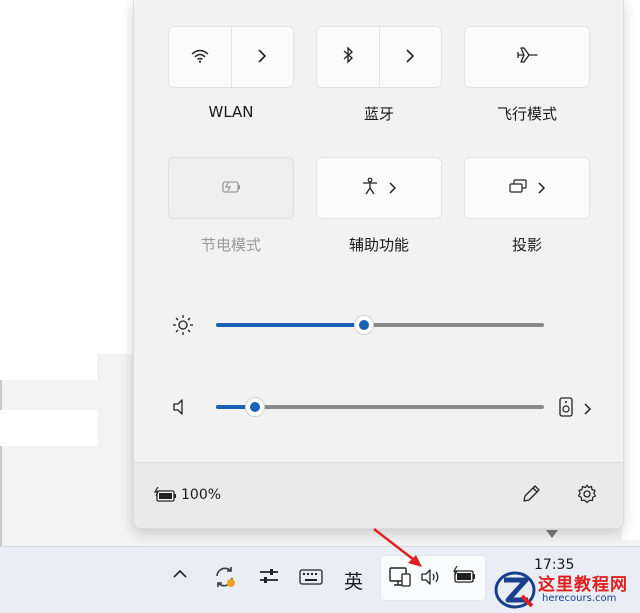  I want to click on brightness-slider-row, so click(378, 325).